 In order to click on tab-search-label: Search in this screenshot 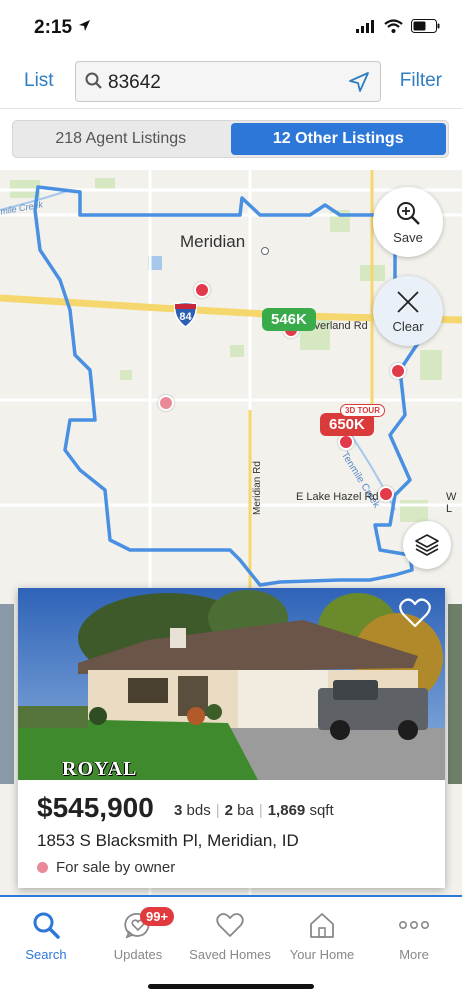, I will do `click(46, 954)`.